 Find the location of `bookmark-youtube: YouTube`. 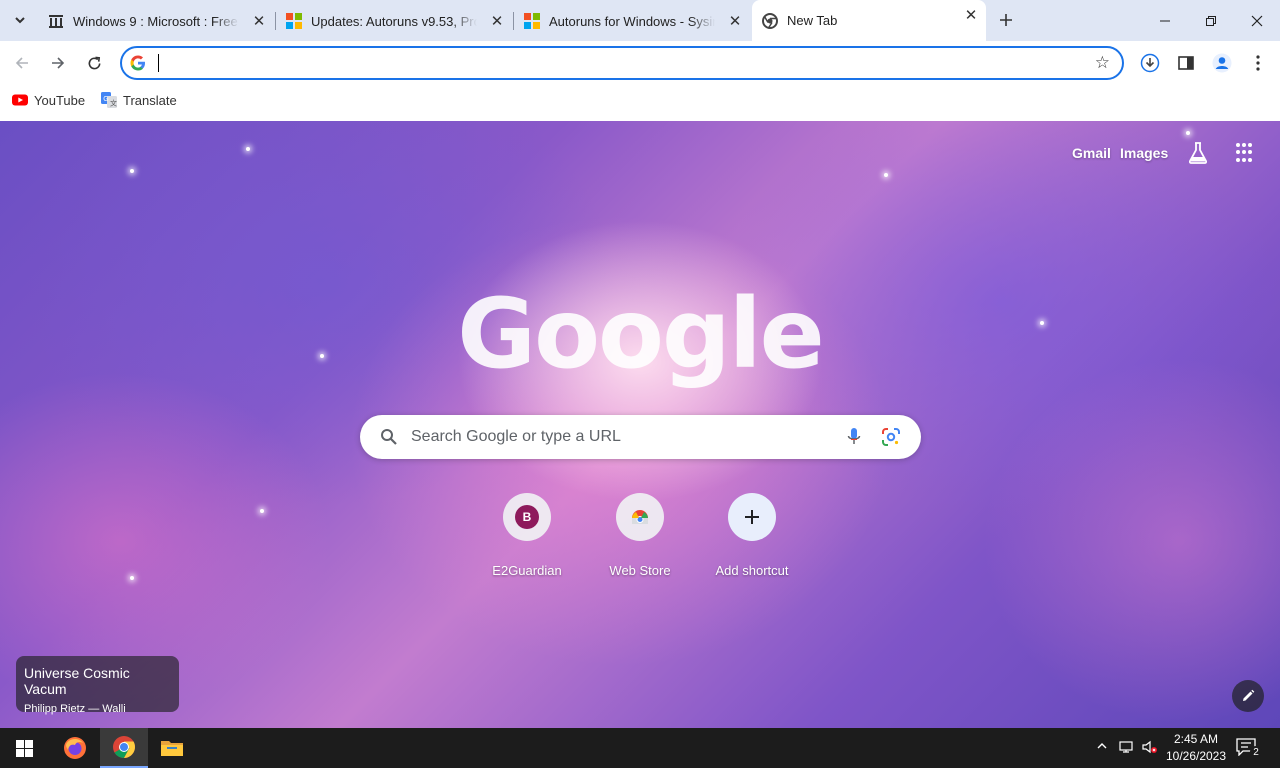

bookmark-youtube: YouTube is located at coordinates (48, 100).